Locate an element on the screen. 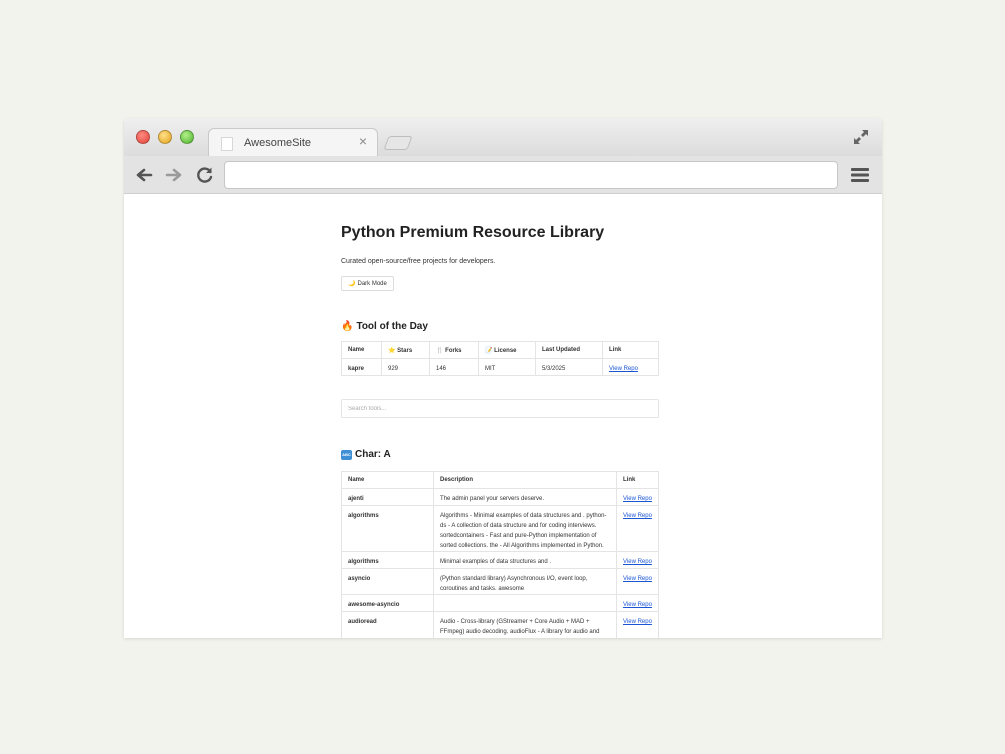 The height and width of the screenshot is (754, 1005). char-section-heading: ABC Char: A is located at coordinates (366, 454).